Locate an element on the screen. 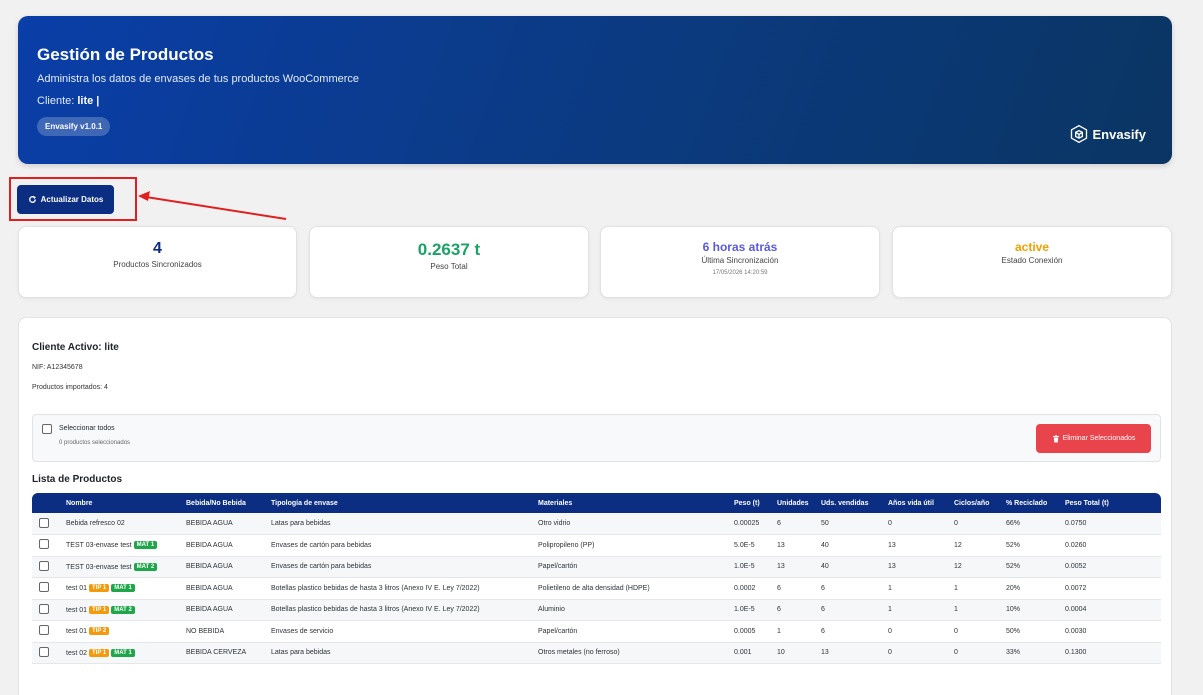  delete-selected-button: Eliminar Seleccionados is located at coordinates (1093, 438).